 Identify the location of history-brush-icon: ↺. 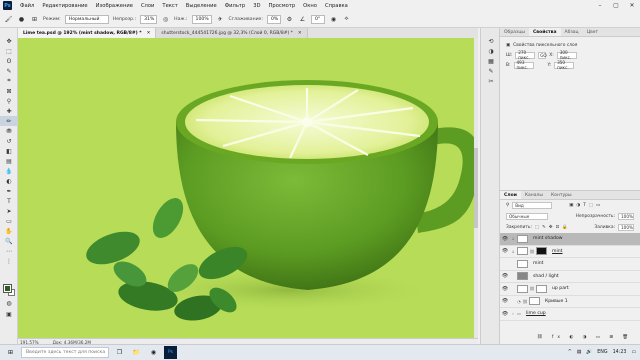
(9, 141).